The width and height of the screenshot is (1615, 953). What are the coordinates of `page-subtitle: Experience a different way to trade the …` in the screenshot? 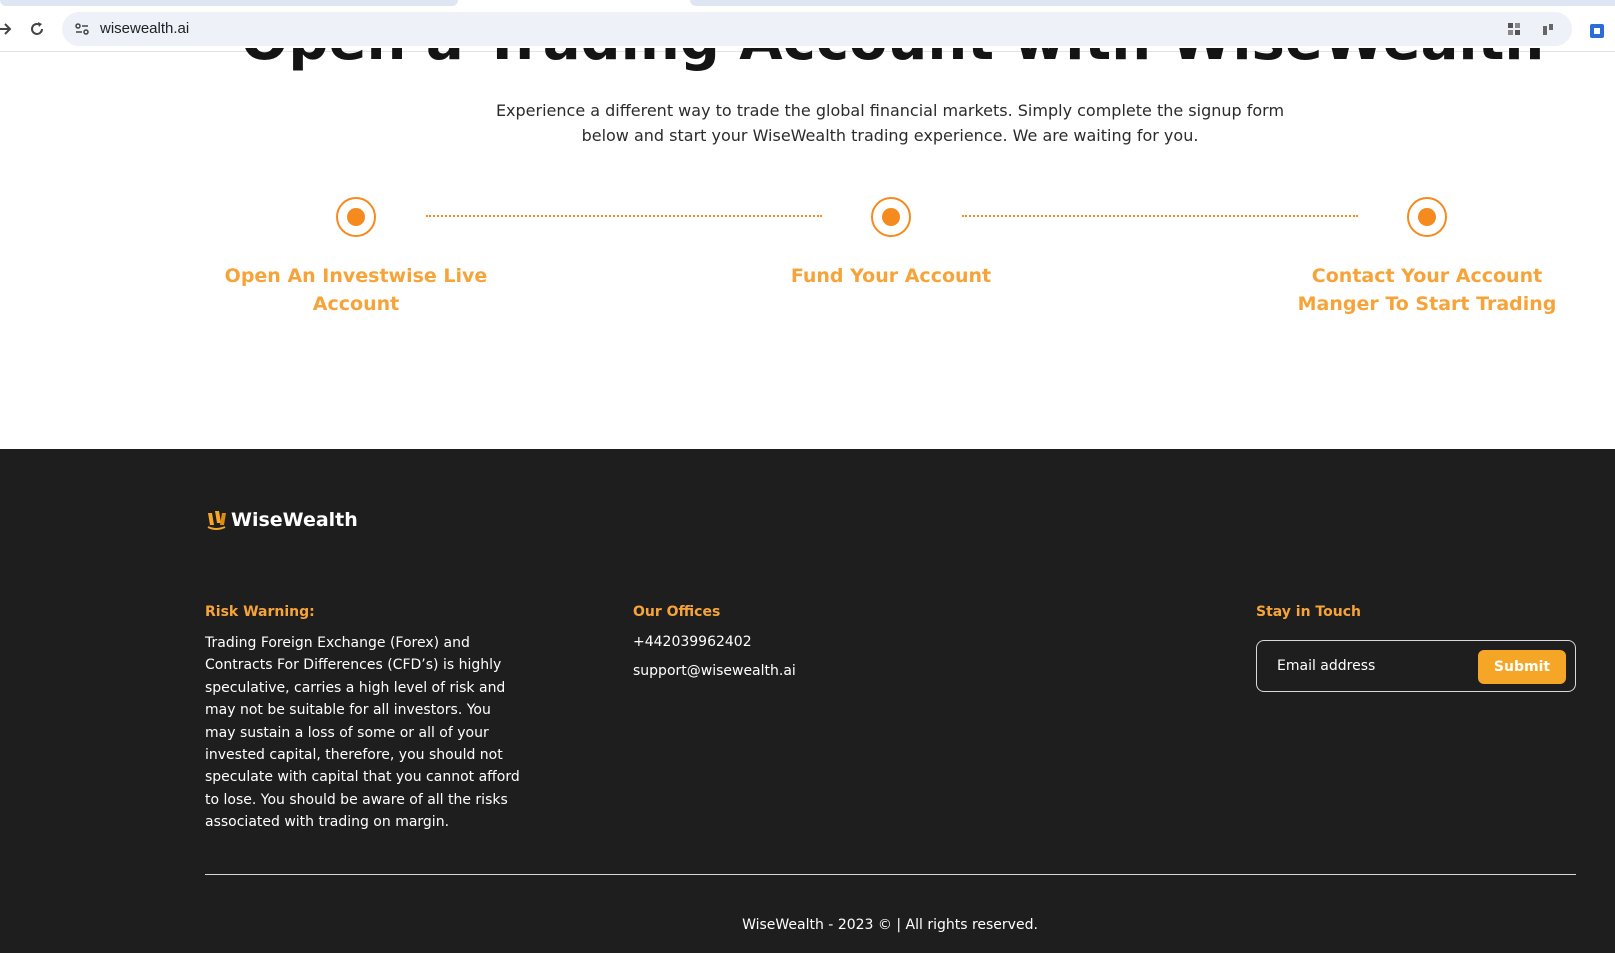 It's located at (890, 123).